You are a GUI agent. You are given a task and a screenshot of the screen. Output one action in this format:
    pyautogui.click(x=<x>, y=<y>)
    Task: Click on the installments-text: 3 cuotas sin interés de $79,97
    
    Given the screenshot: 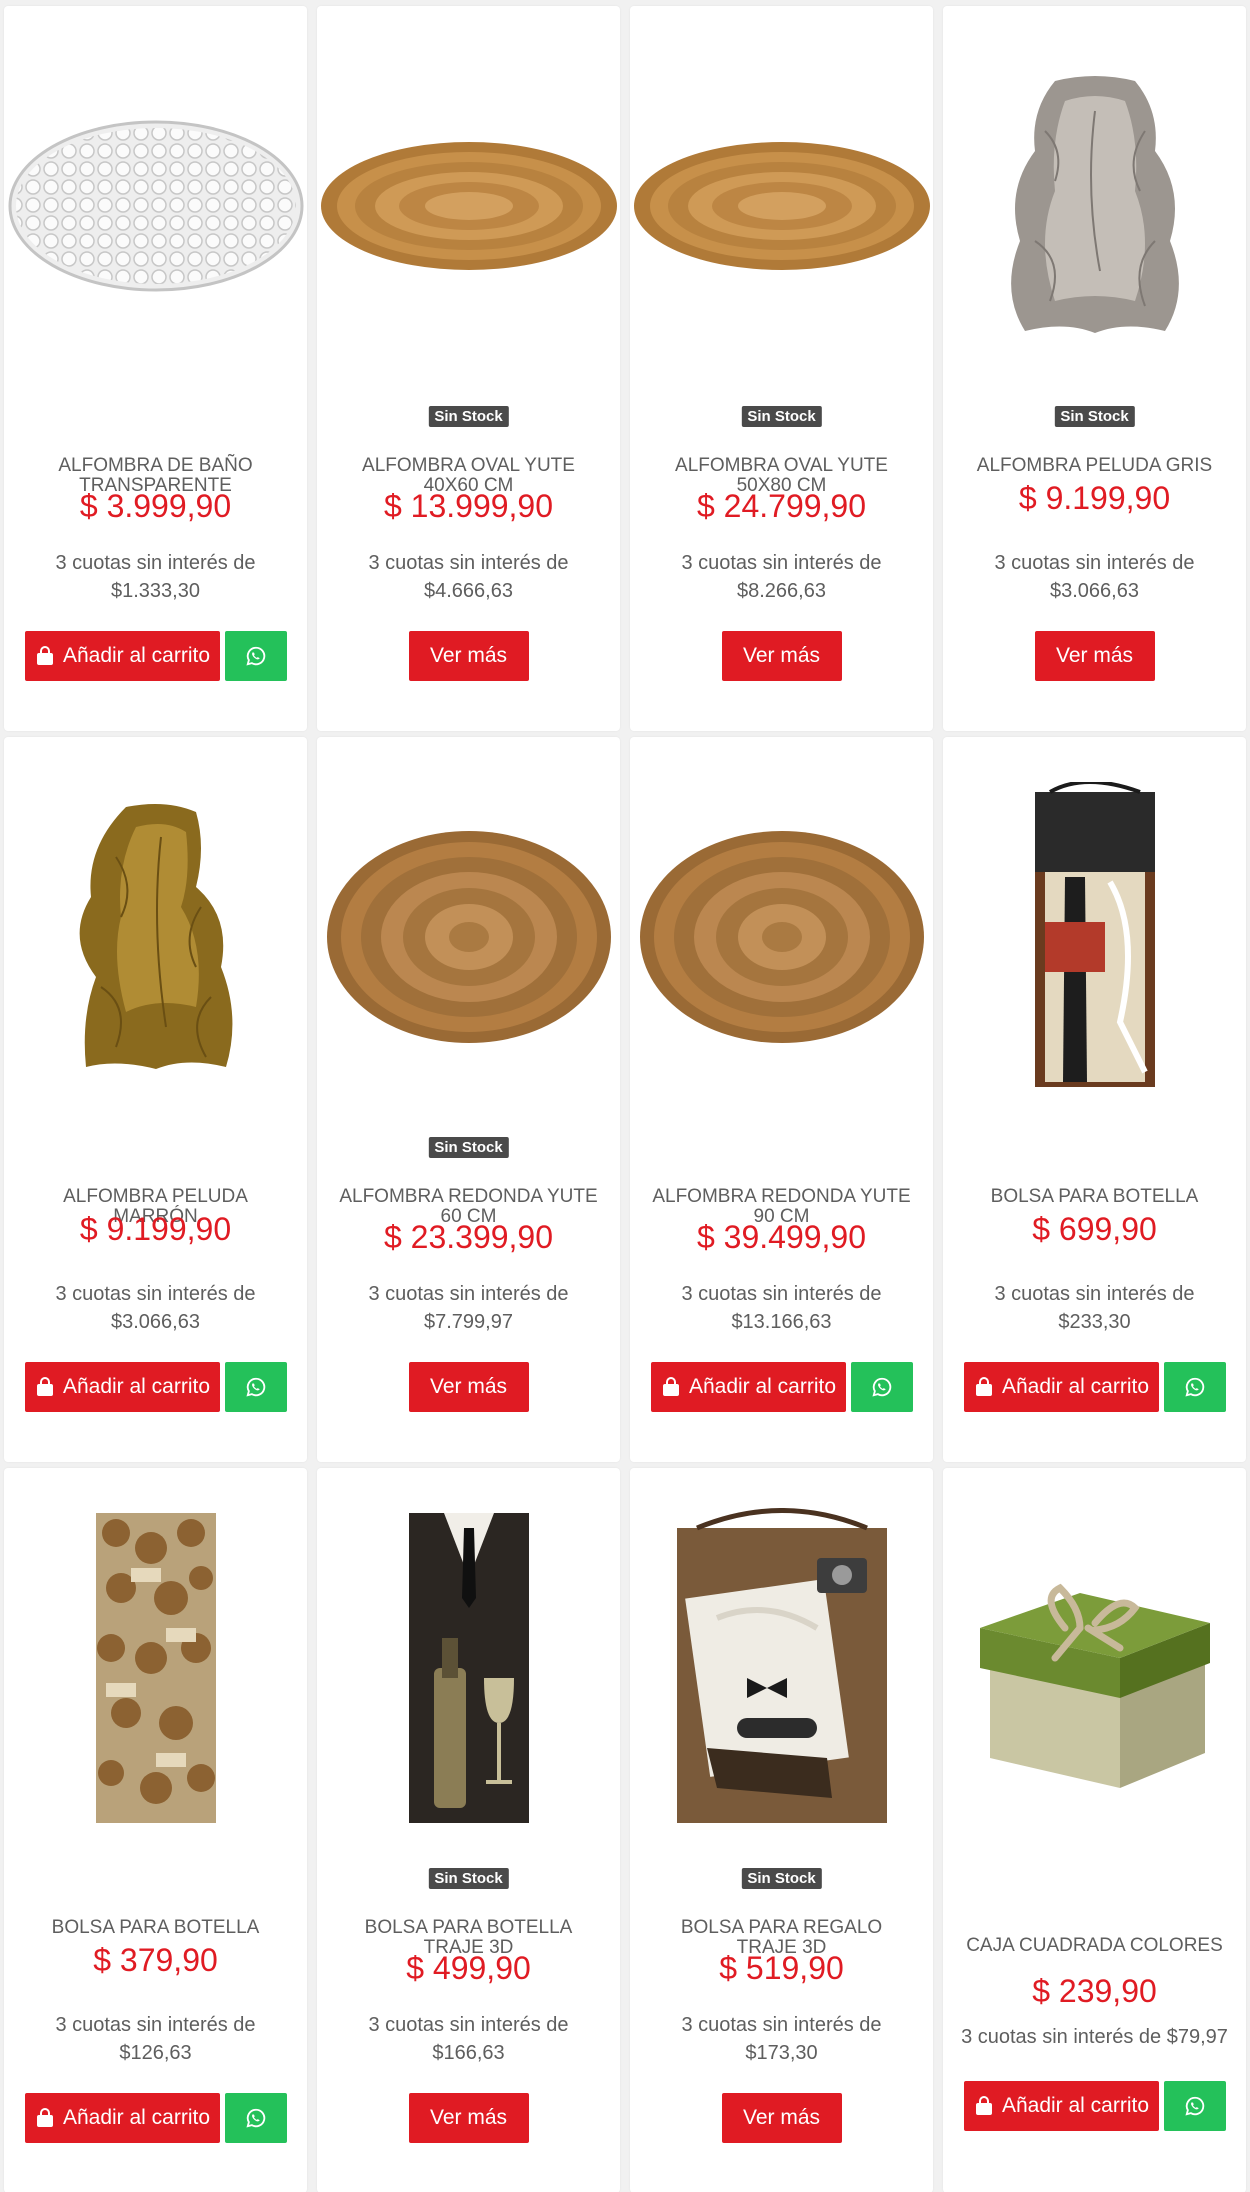 What is the action you would take?
    pyautogui.click(x=1094, y=2037)
    